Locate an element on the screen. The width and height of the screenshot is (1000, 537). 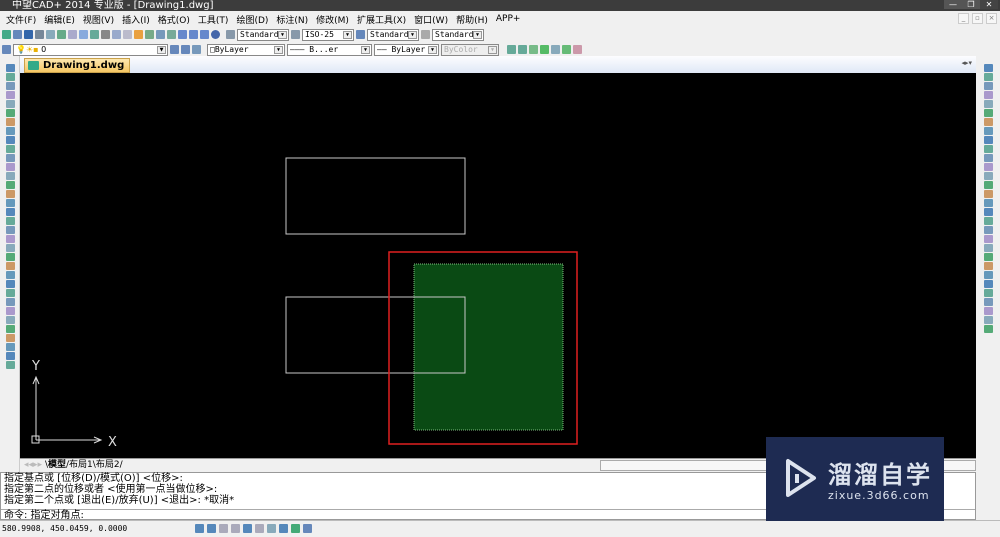
grid-toggle-icon is located at coordinates (211, 528).